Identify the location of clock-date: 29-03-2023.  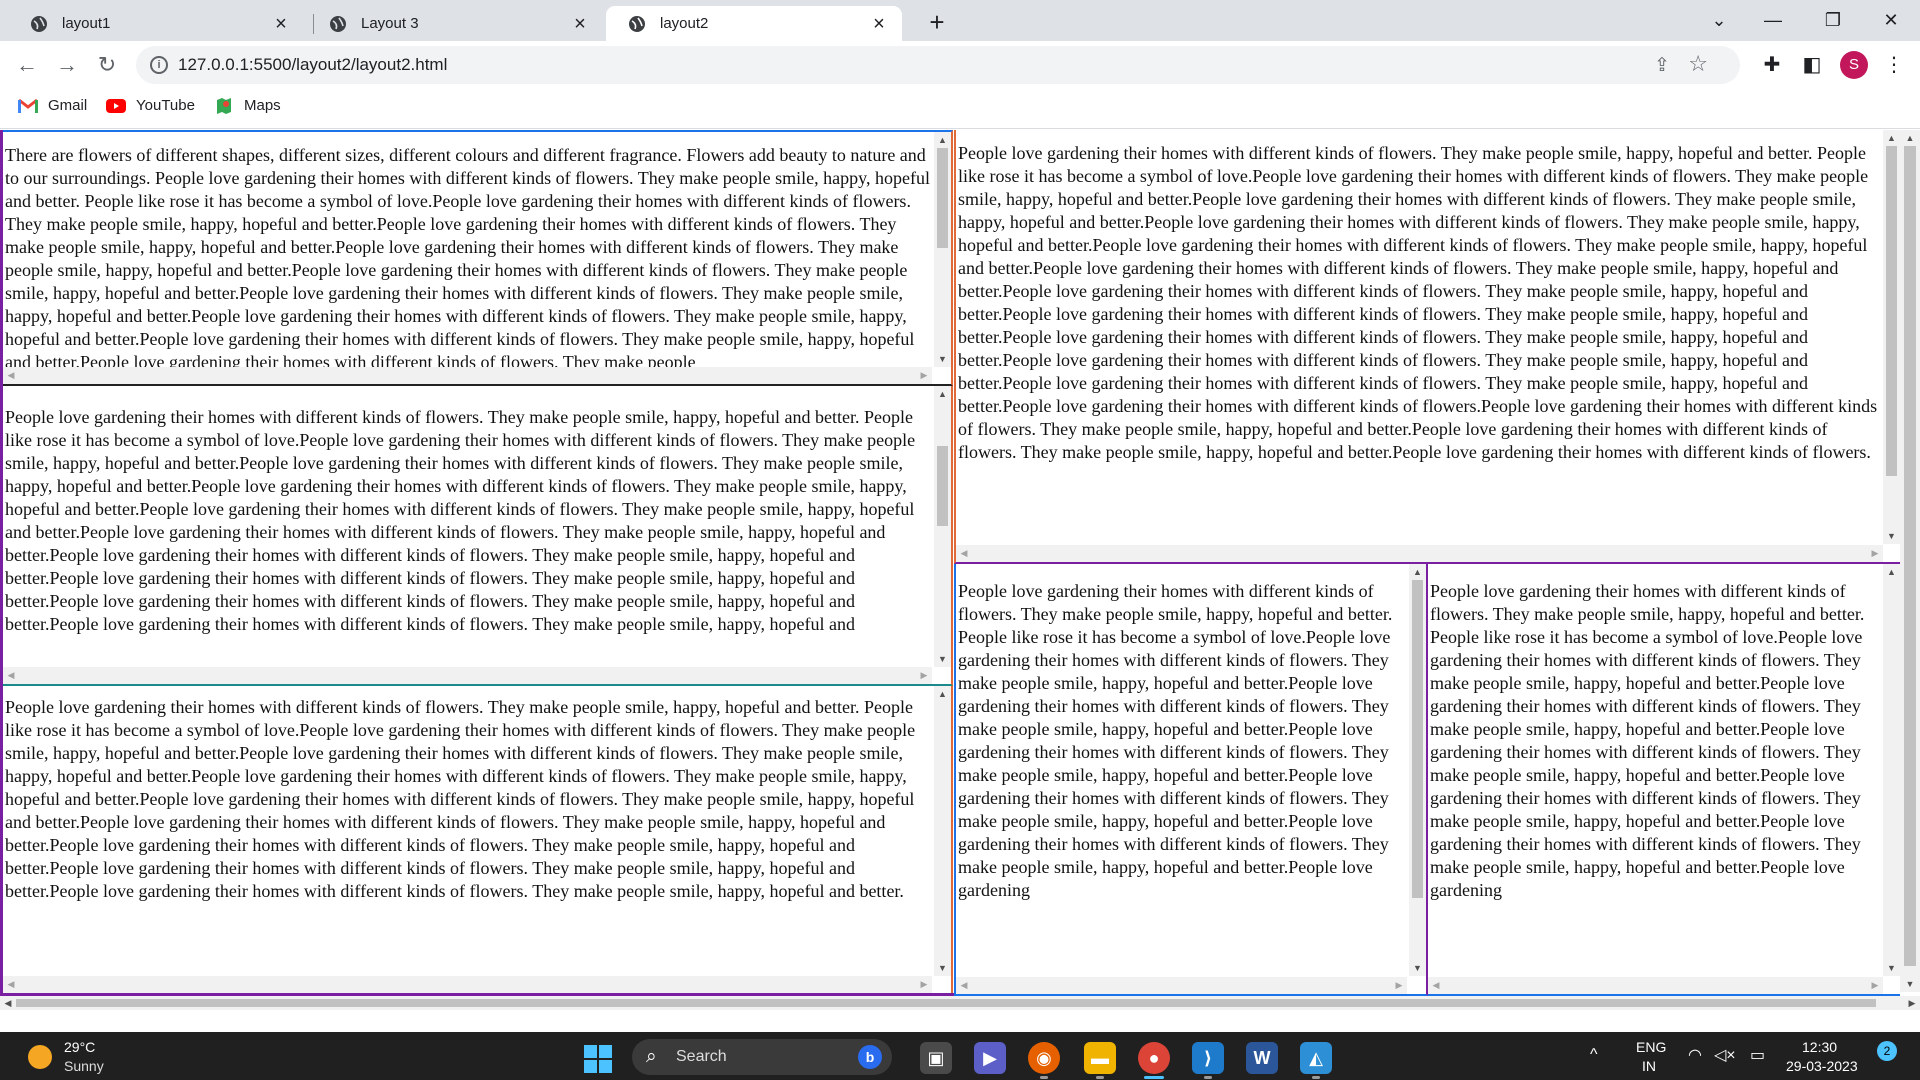
(1822, 1066).